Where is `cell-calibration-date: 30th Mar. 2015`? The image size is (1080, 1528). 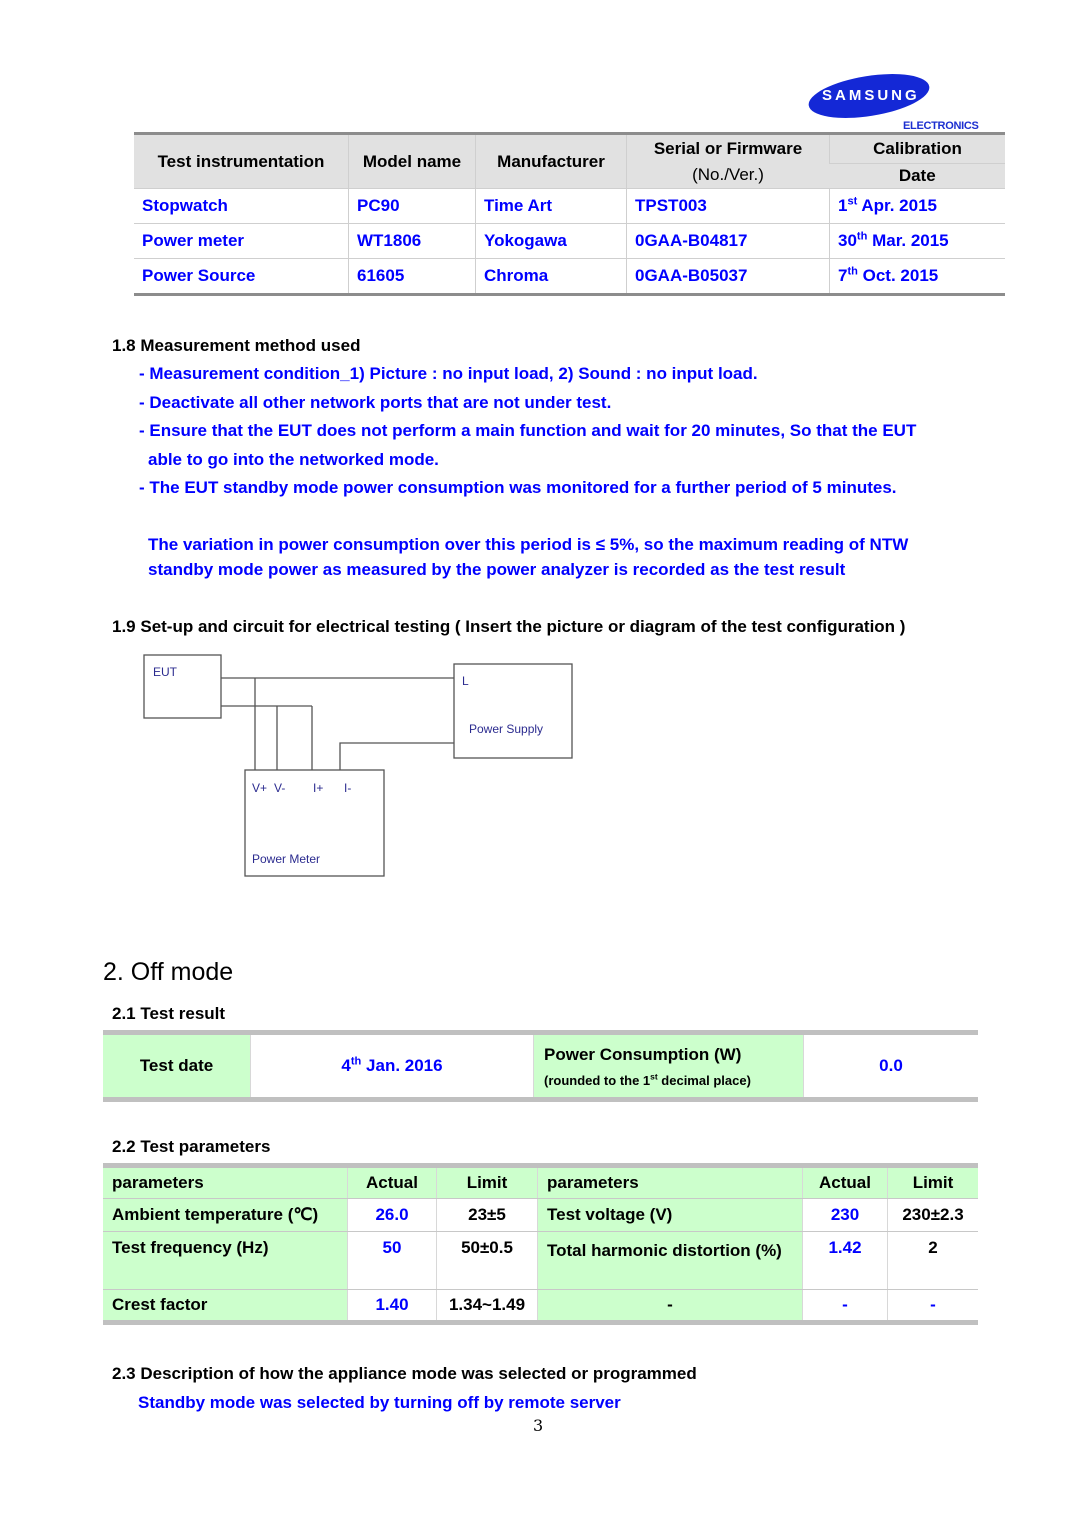
cell-calibration-date: 30th Mar. 2015 is located at coordinates (917, 241).